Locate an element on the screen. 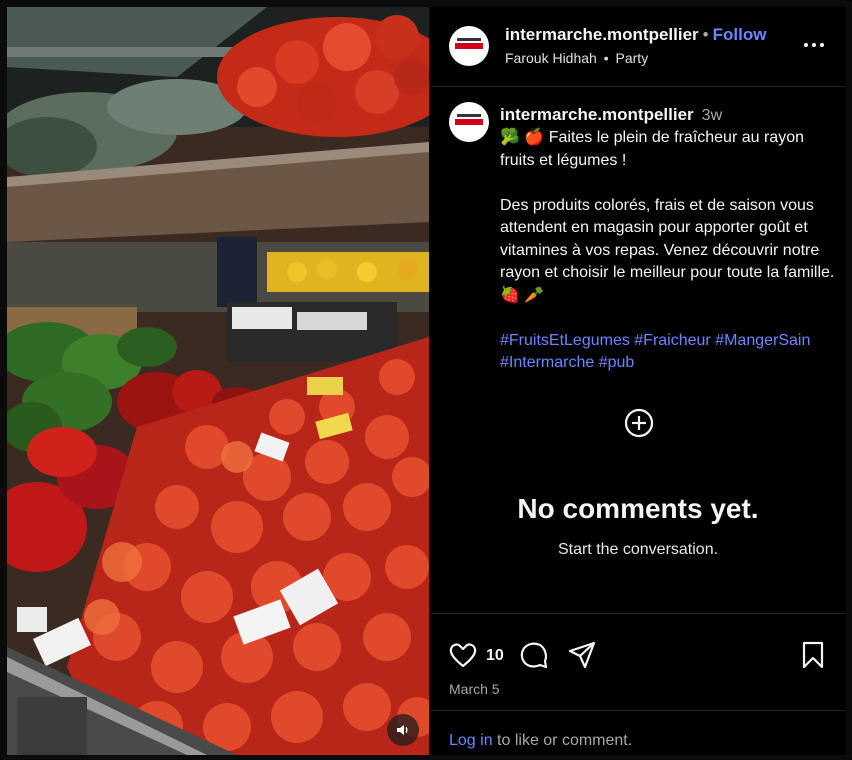  login-link: Log in is located at coordinates (471, 740).